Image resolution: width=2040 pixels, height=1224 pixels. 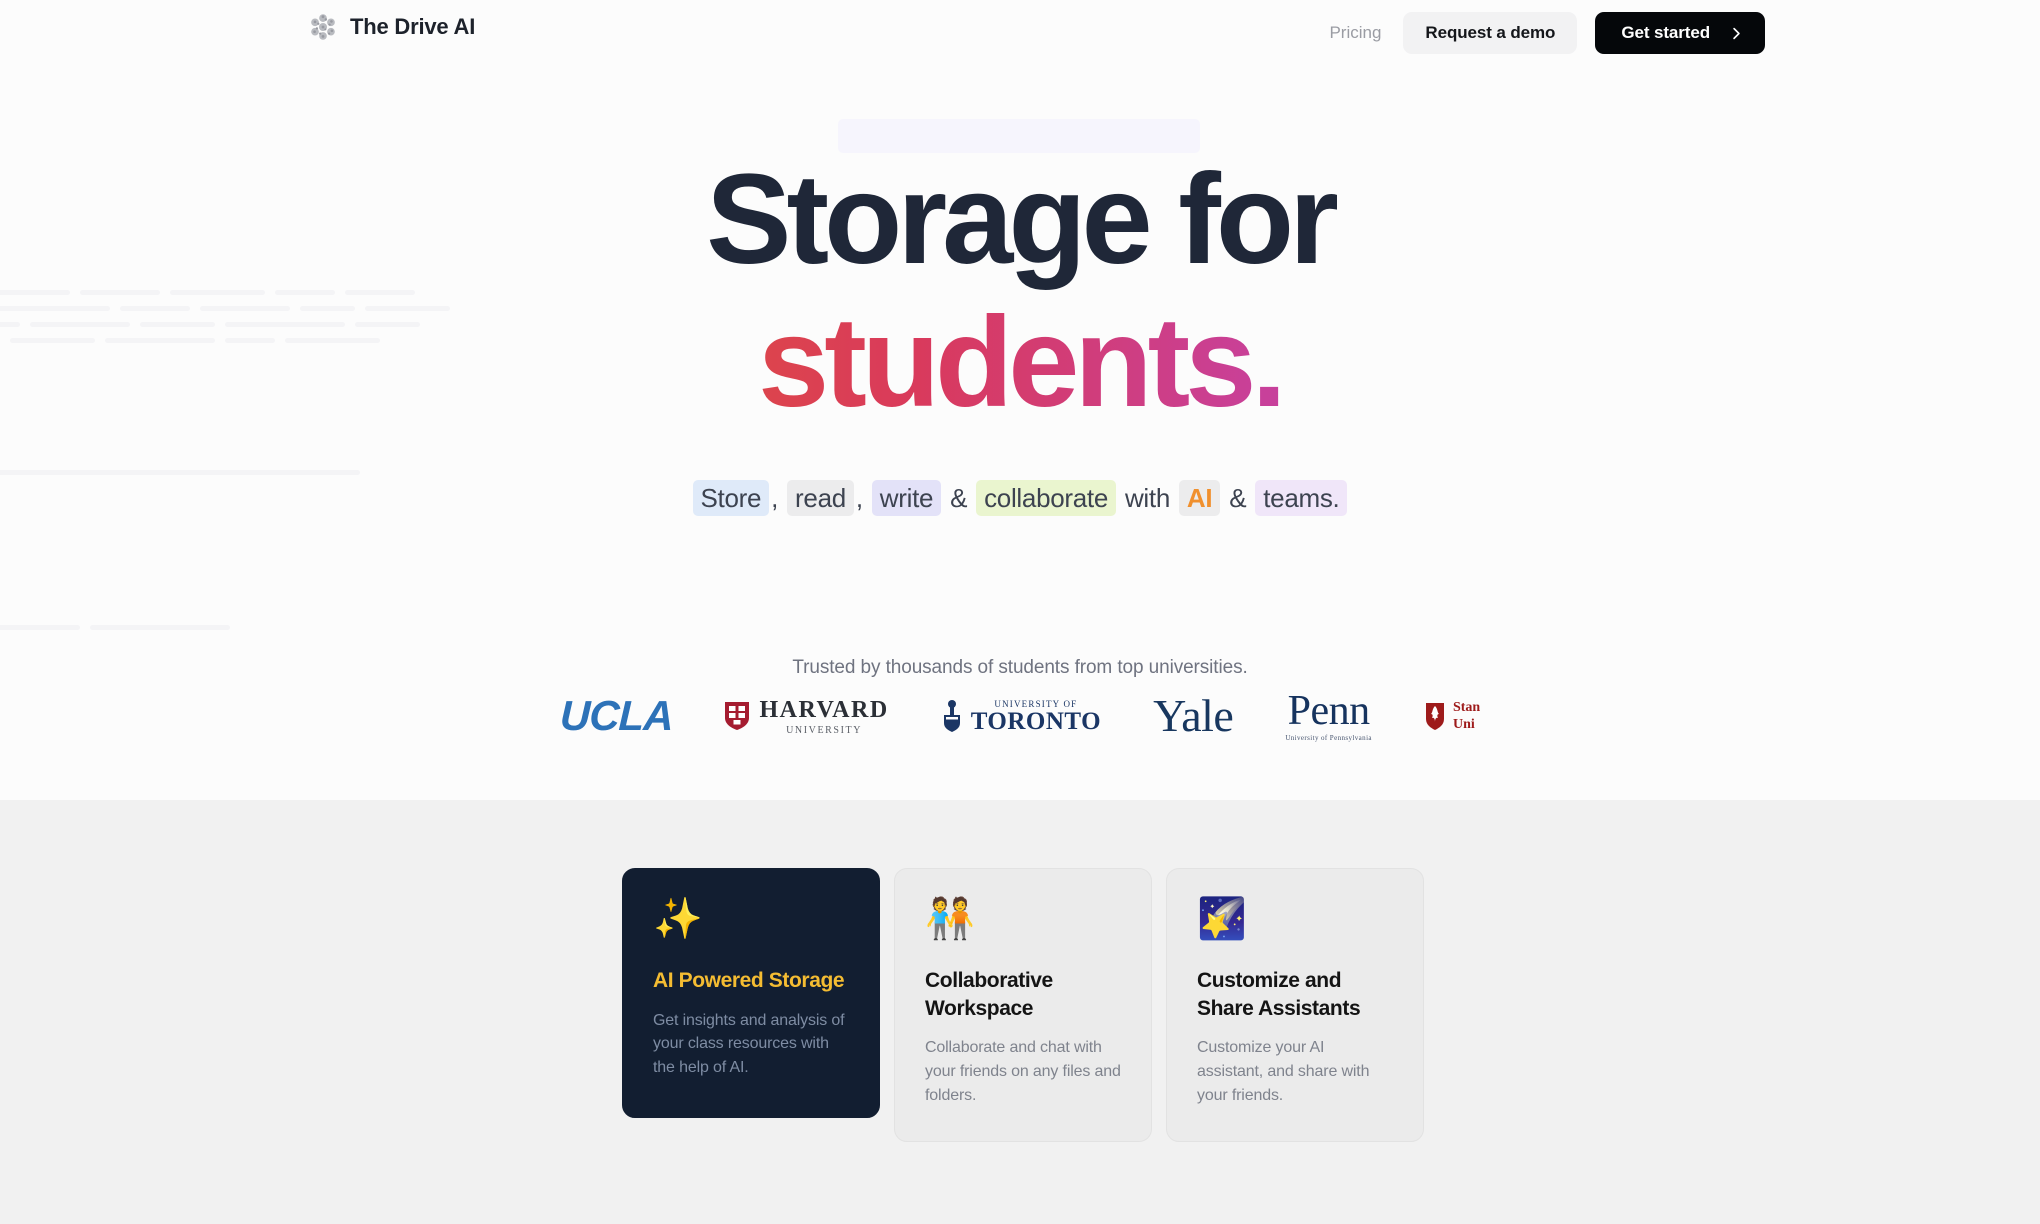 I want to click on harvard-line-2: UNIVERSITY, so click(x=824, y=730).